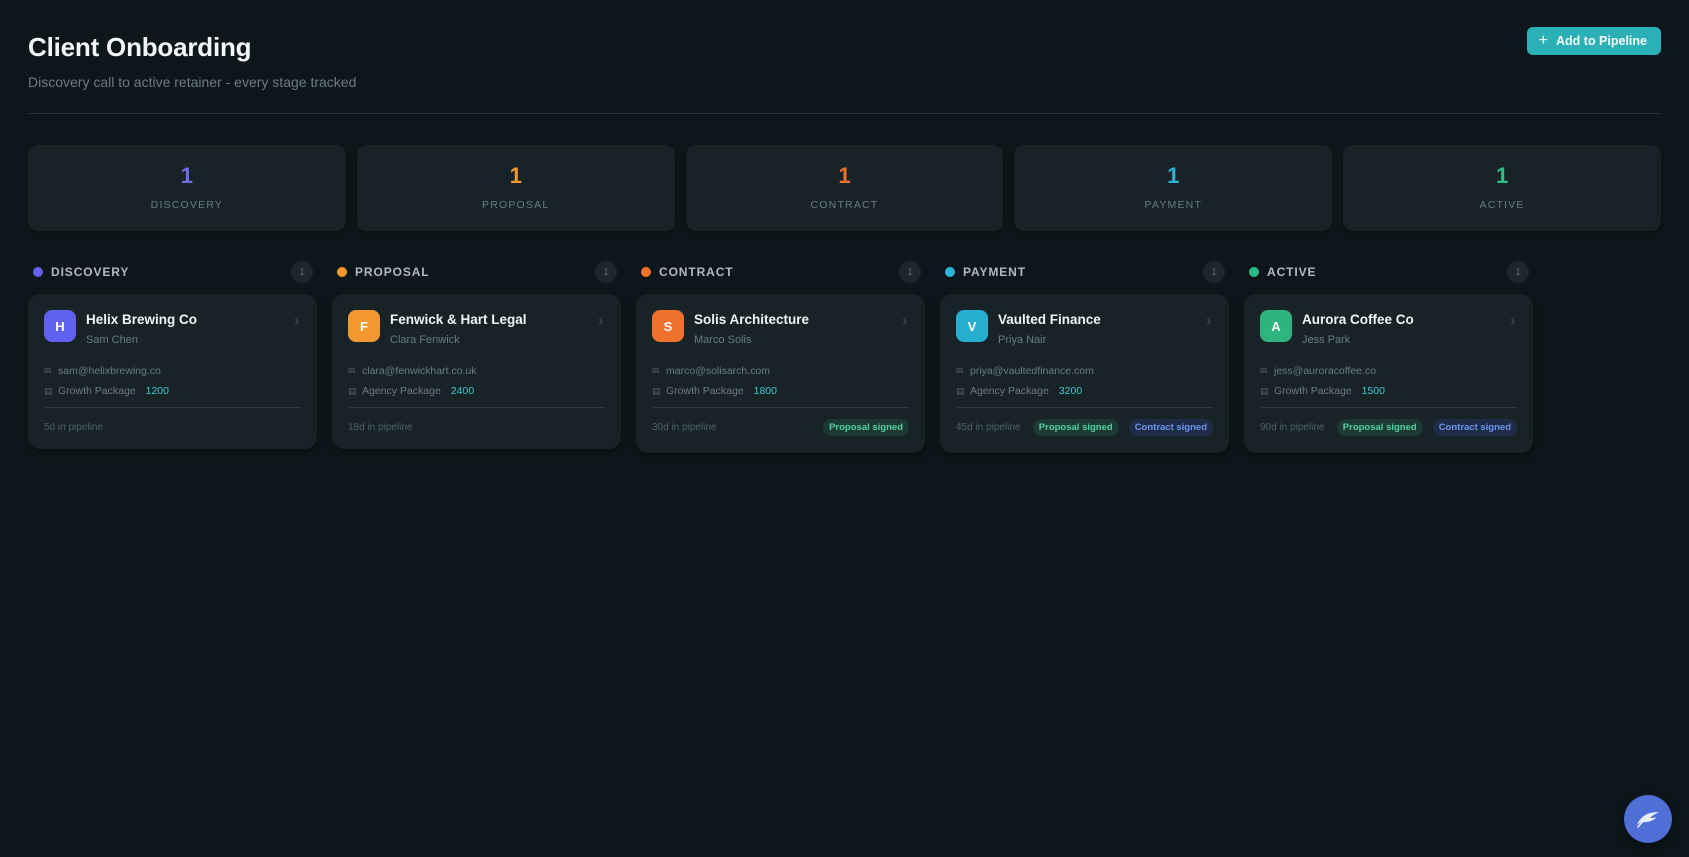 This screenshot has height=857, width=1689. I want to click on column-header: DISCOVERY 1, so click(172, 272).